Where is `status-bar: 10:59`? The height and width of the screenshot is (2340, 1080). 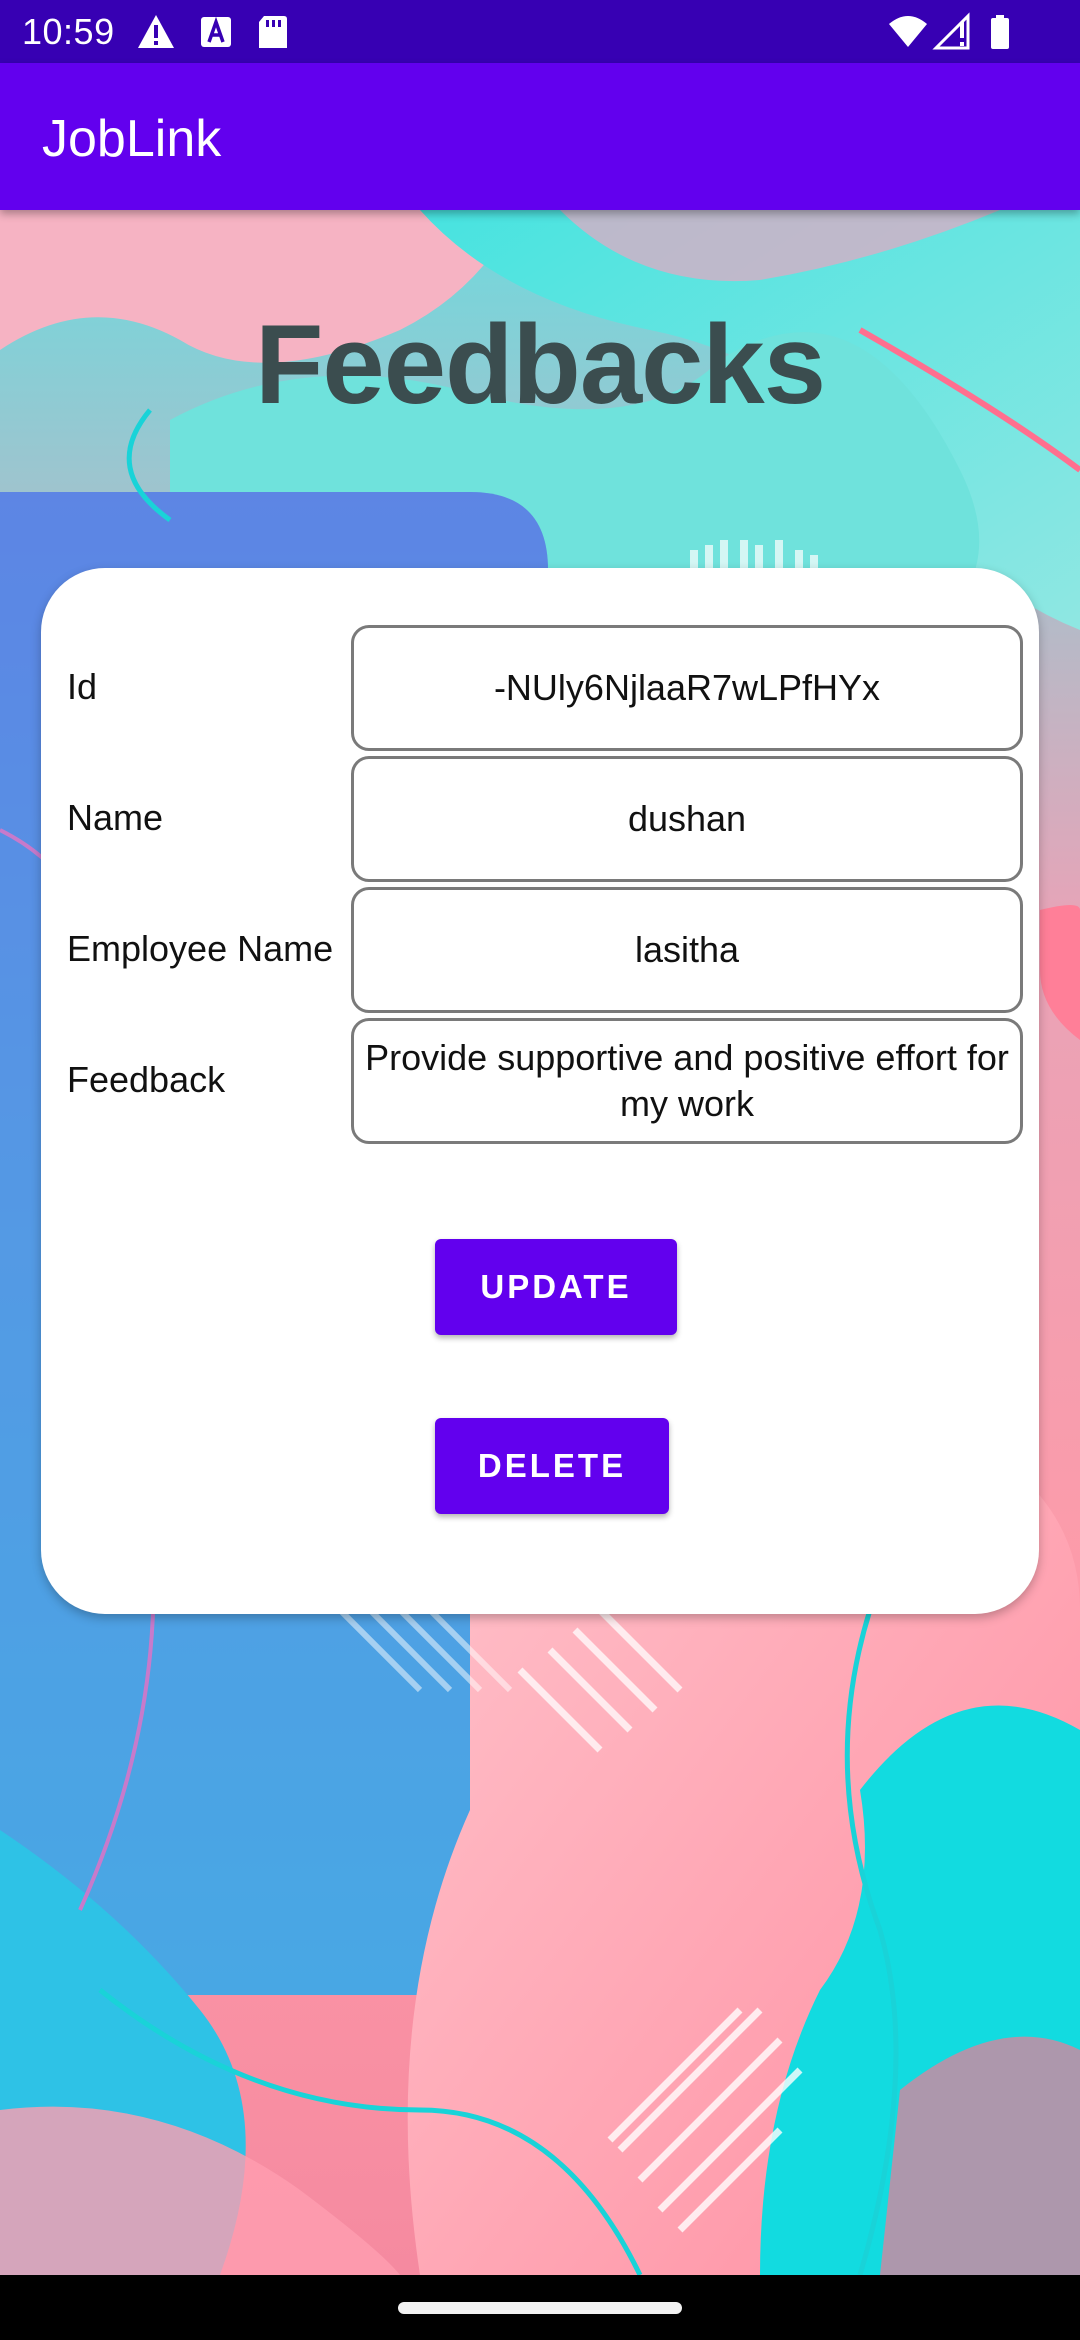
status-bar: 10:59 is located at coordinates (540, 31).